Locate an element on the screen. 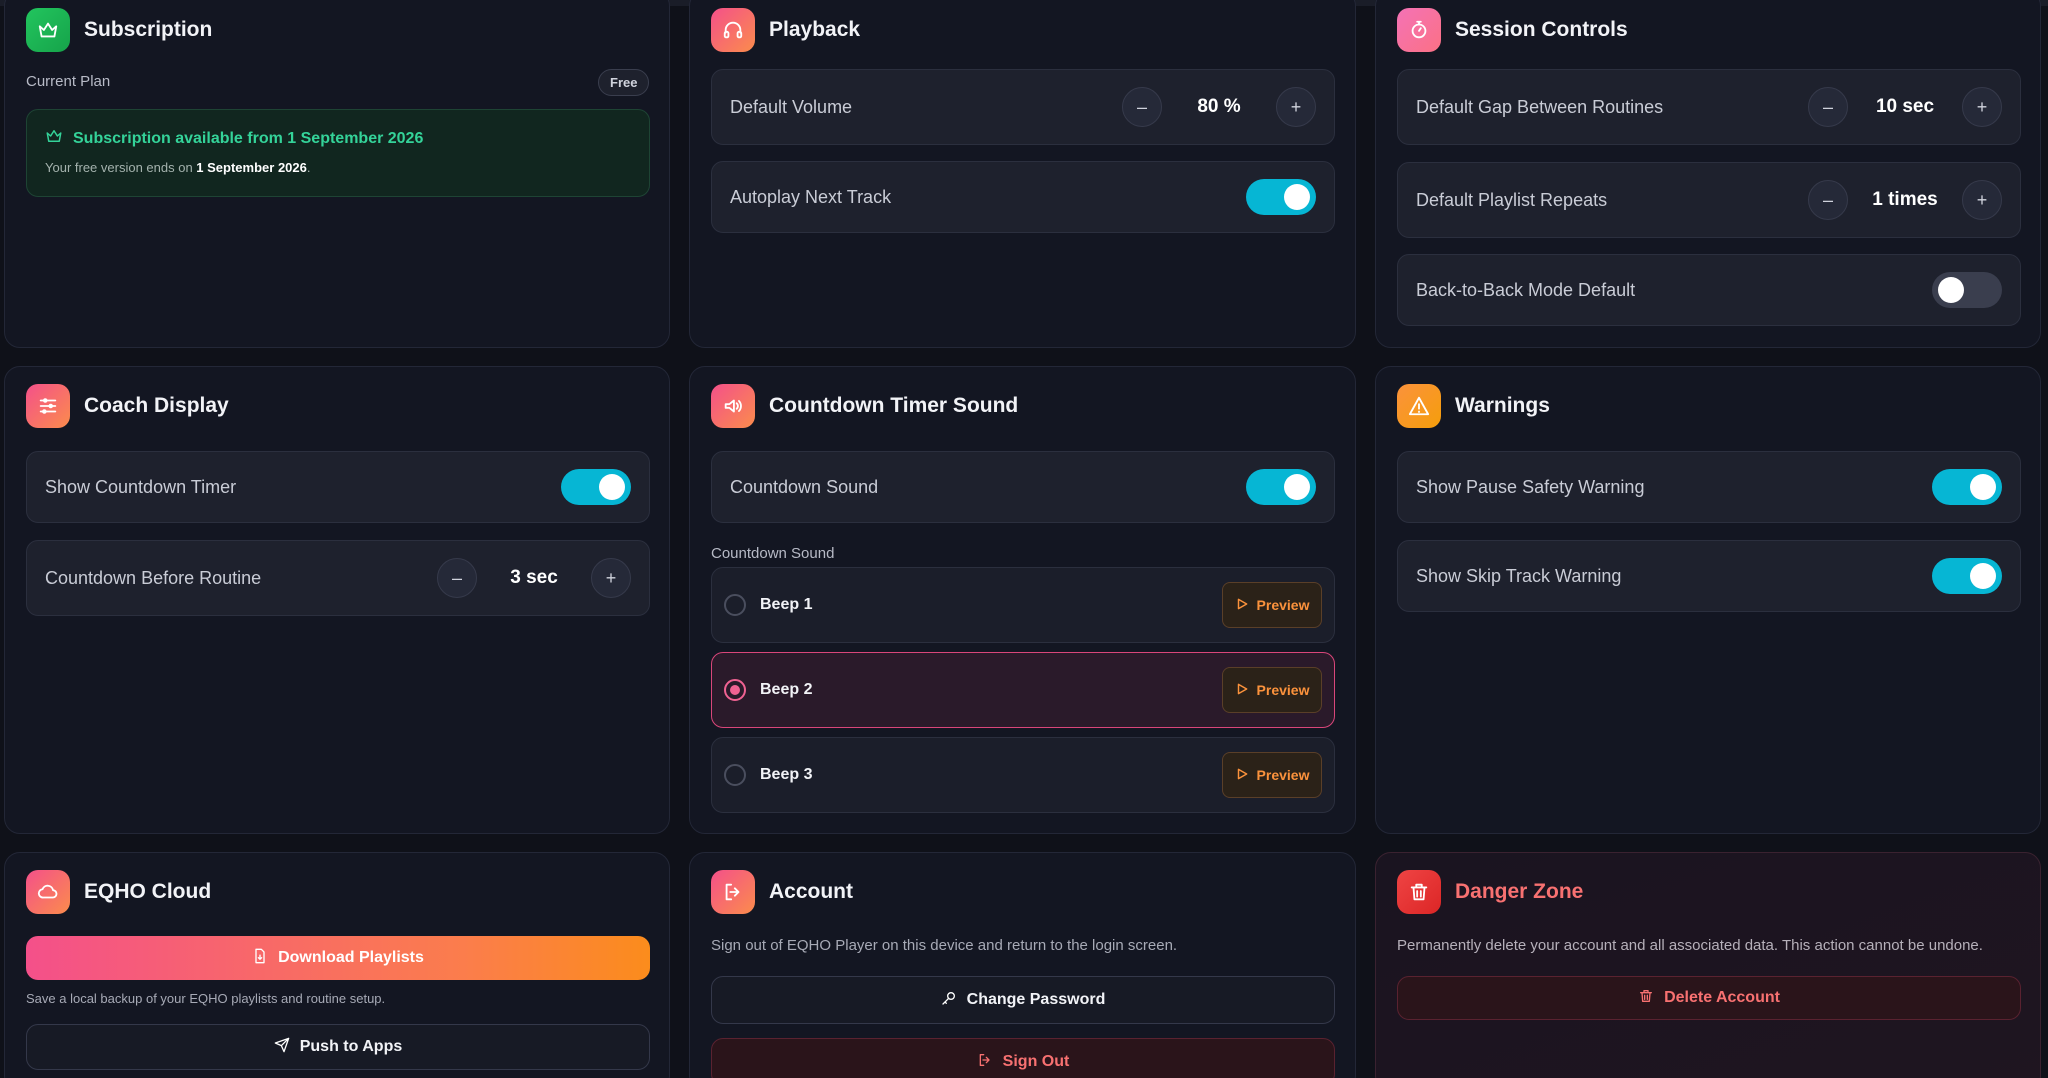 This screenshot has width=2048, height=1078. change-password-button: Change Password is located at coordinates (1023, 1000).